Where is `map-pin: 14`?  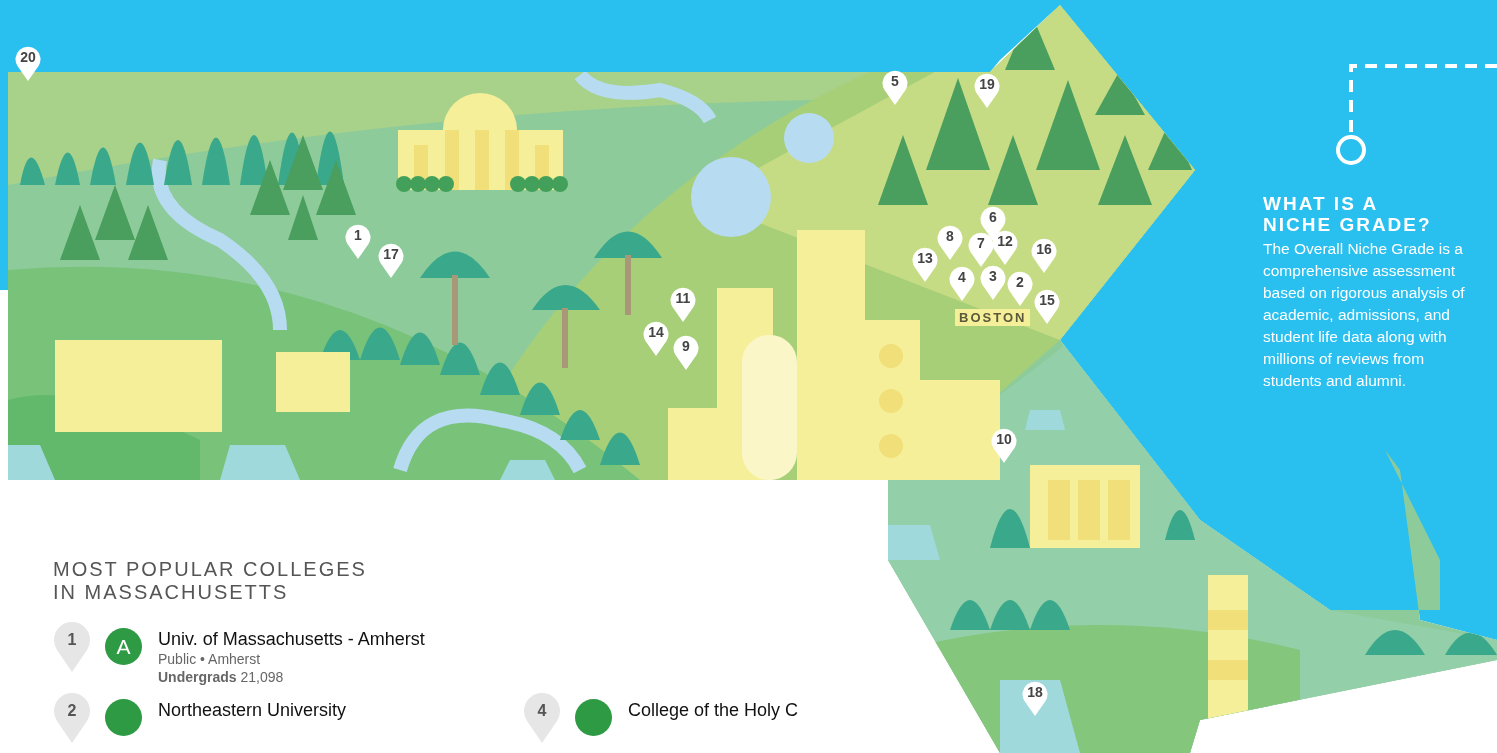 map-pin: 14 is located at coordinates (656, 338).